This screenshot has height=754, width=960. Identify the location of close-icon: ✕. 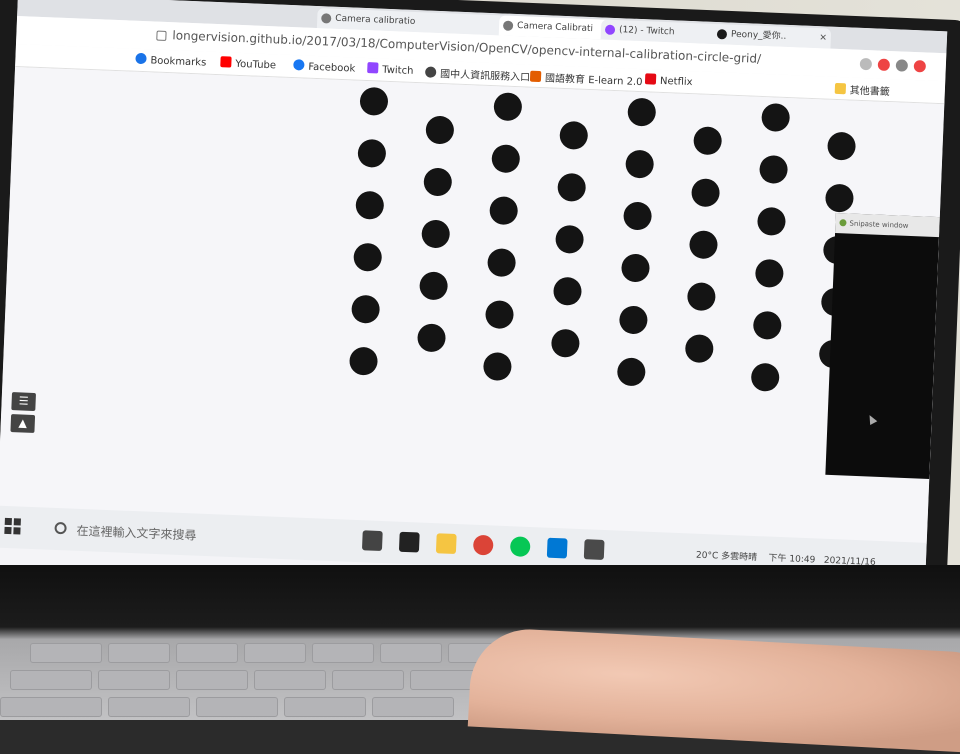
(823, 38).